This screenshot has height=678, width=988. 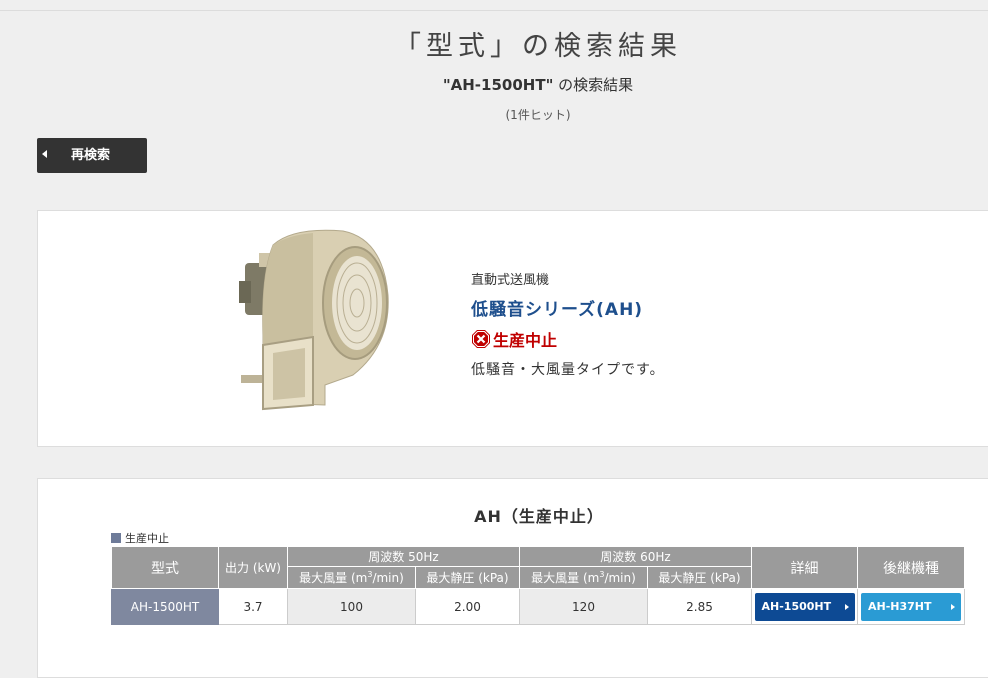 What do you see at coordinates (318, 320) in the screenshot?
I see `blower-fan-image` at bounding box center [318, 320].